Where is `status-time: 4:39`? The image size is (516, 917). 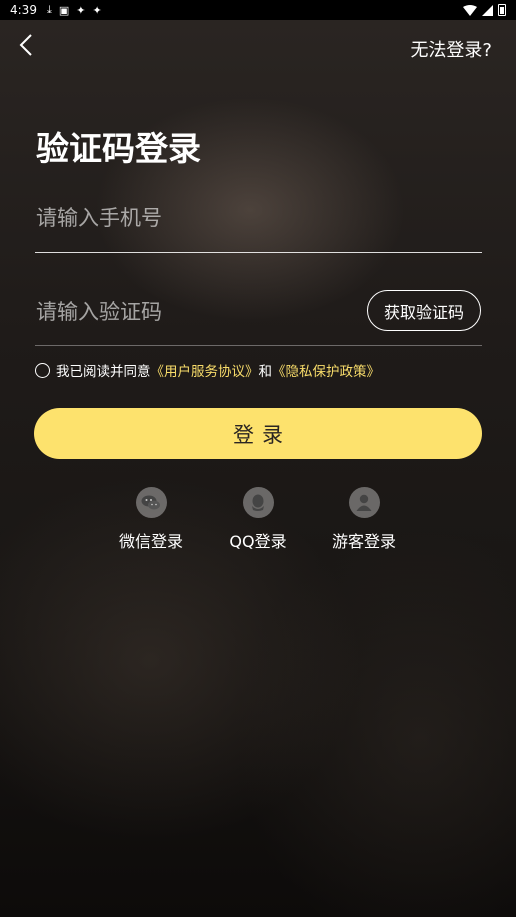 status-time: 4:39 is located at coordinates (23, 10).